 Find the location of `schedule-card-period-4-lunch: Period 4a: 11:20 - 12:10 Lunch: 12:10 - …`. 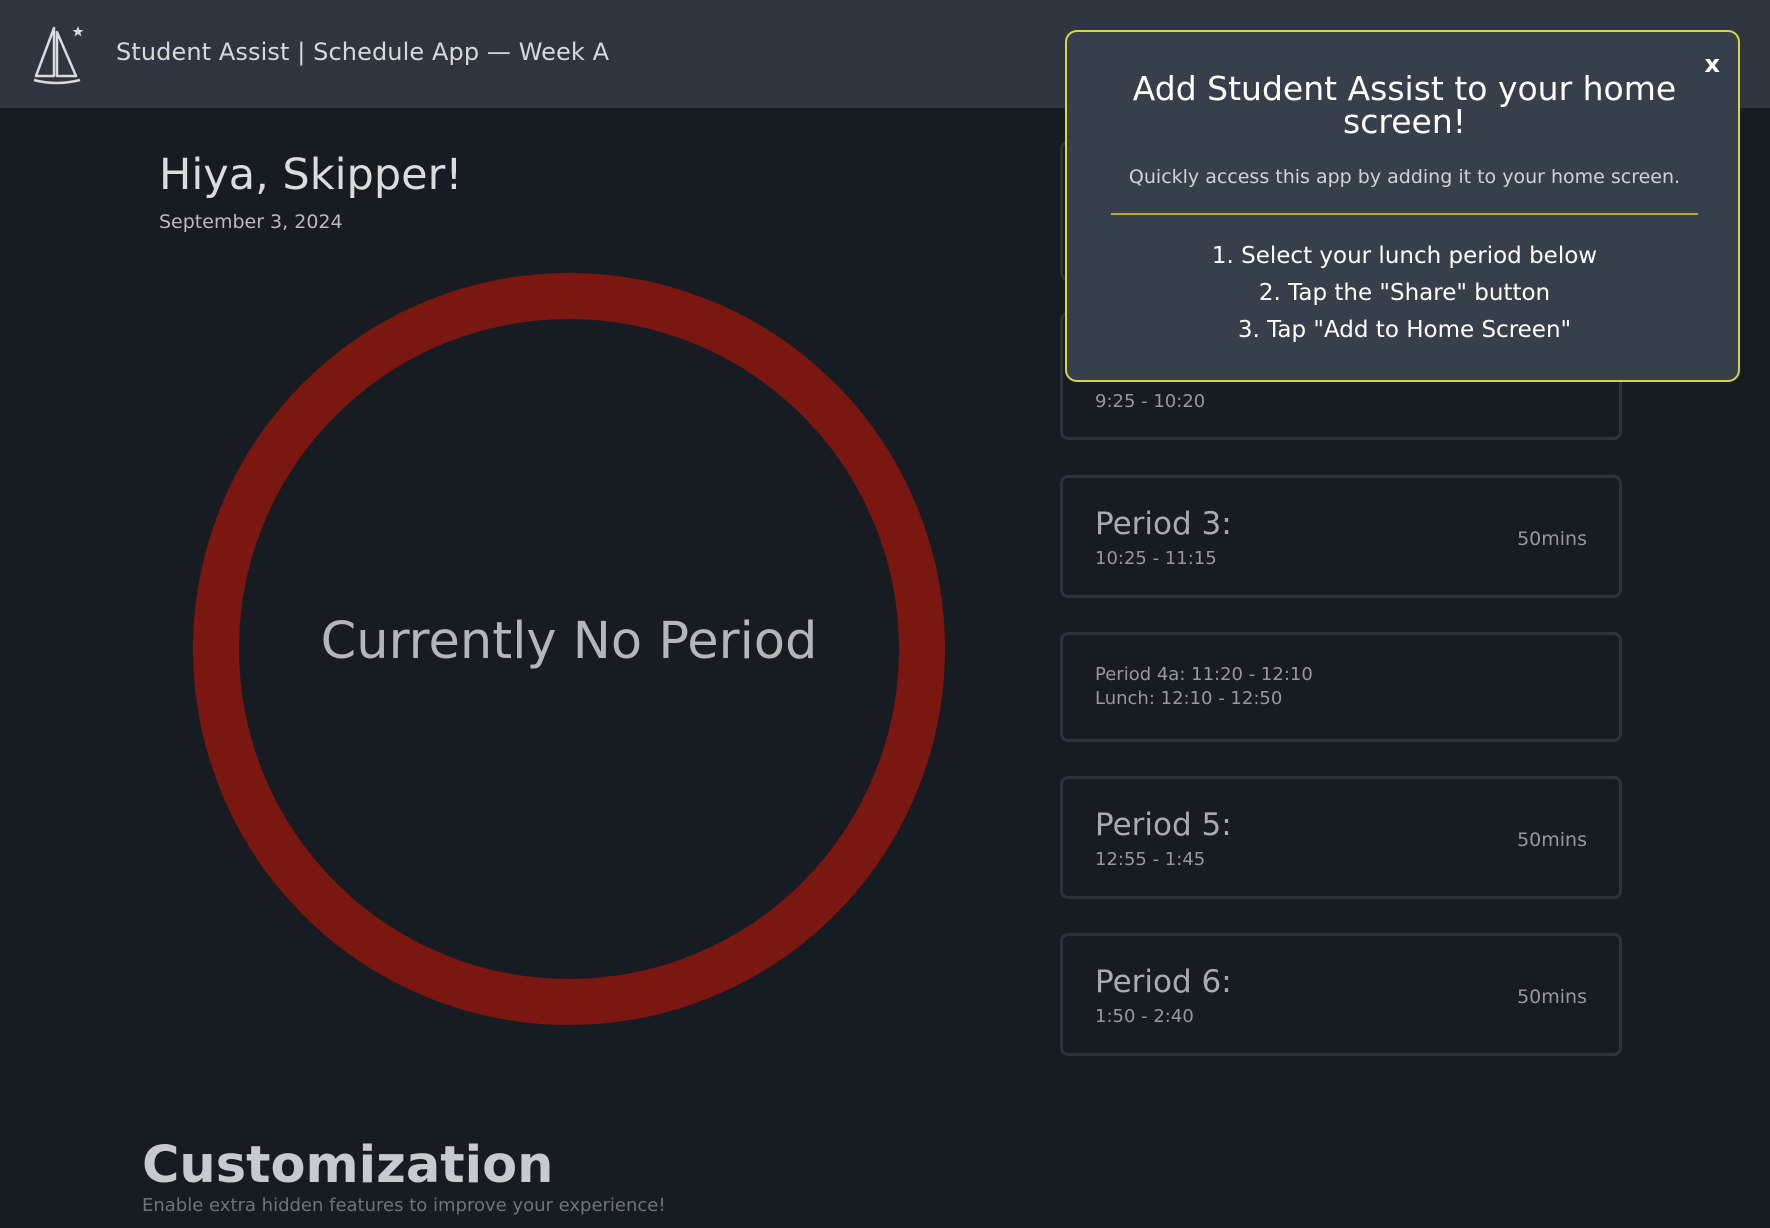

schedule-card-period-4-lunch: Period 4a: 11:20 - 12:10 Lunch: 12:10 - … is located at coordinates (1341, 687).